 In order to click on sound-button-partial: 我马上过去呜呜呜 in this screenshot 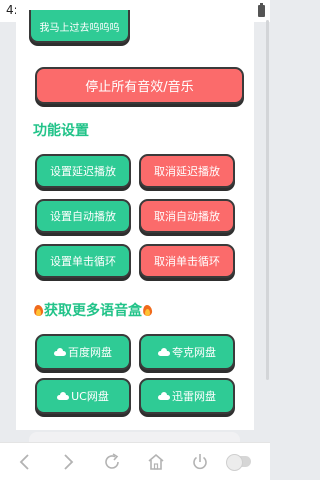, I will do `click(79, 26)`.